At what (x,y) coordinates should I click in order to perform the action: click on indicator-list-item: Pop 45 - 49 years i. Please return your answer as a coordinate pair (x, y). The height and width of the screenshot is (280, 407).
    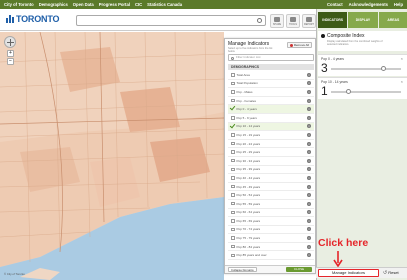
    Looking at the image, I should click on (271, 187).